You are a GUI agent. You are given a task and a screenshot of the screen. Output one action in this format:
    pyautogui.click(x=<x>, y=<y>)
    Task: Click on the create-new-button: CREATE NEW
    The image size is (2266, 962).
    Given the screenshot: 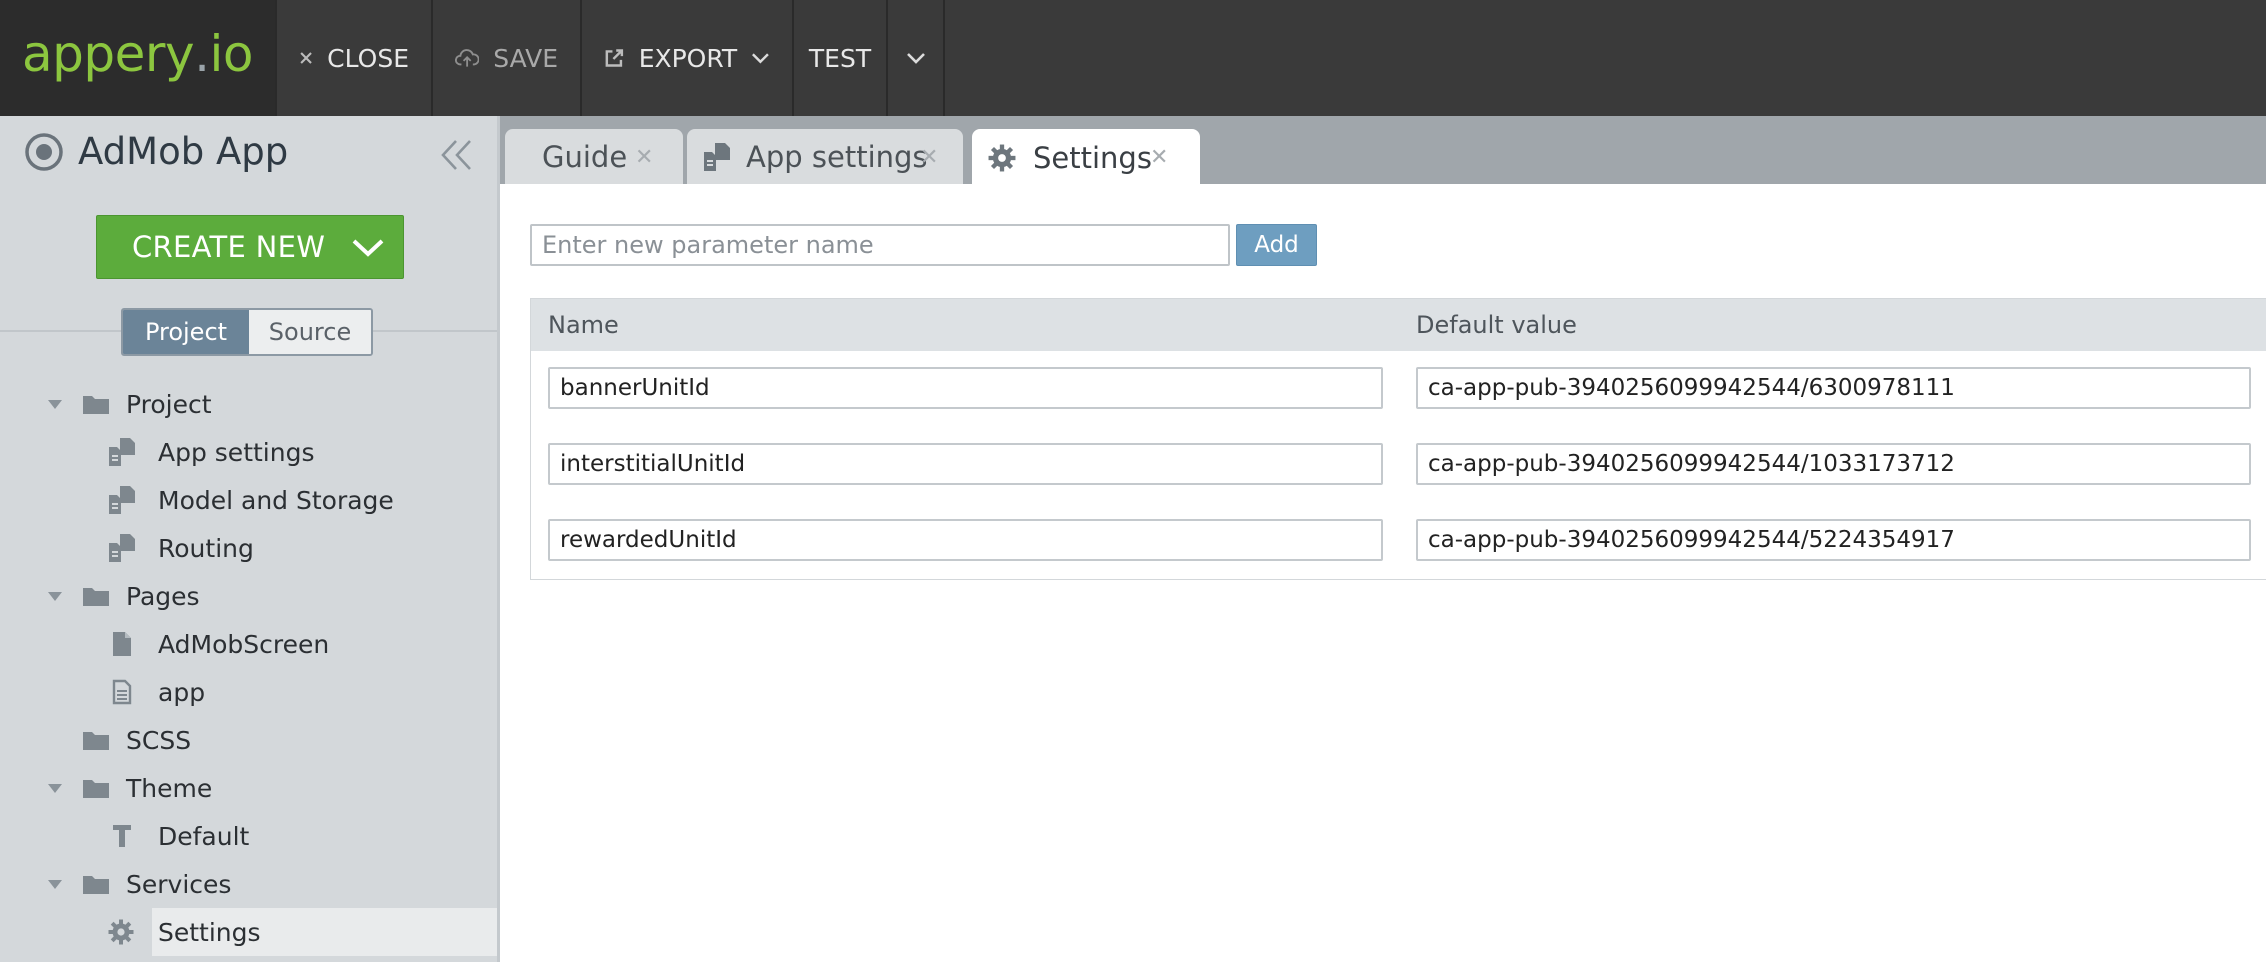 What is the action you would take?
    pyautogui.click(x=250, y=247)
    